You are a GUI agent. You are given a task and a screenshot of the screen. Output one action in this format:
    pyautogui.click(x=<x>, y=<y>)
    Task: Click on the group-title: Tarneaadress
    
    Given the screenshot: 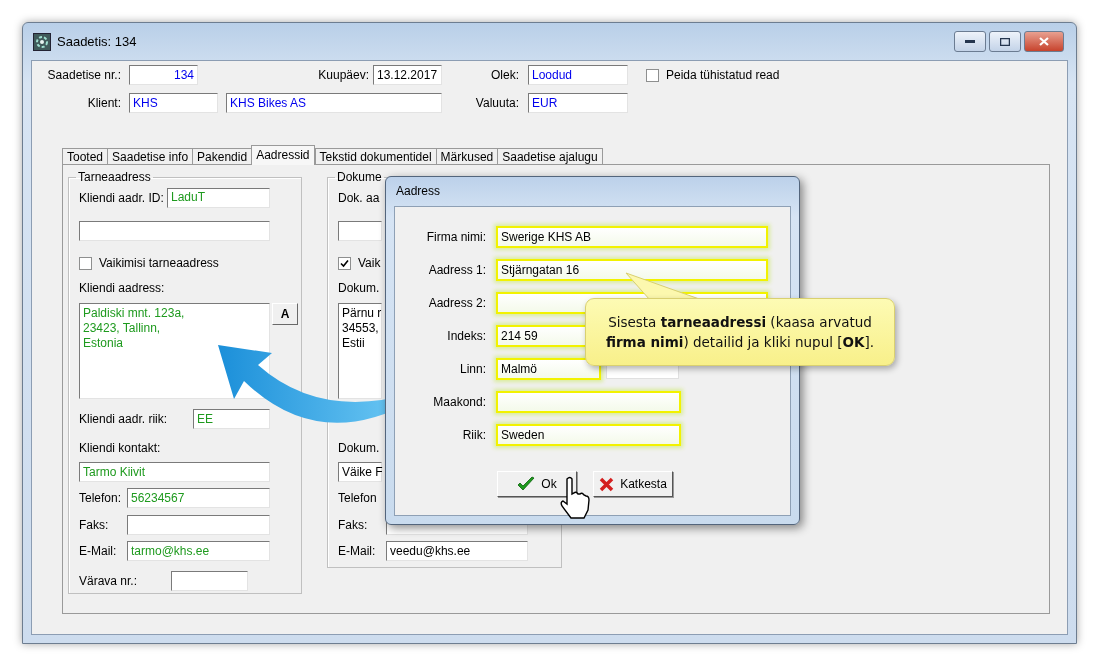 What is the action you would take?
    pyautogui.click(x=114, y=177)
    